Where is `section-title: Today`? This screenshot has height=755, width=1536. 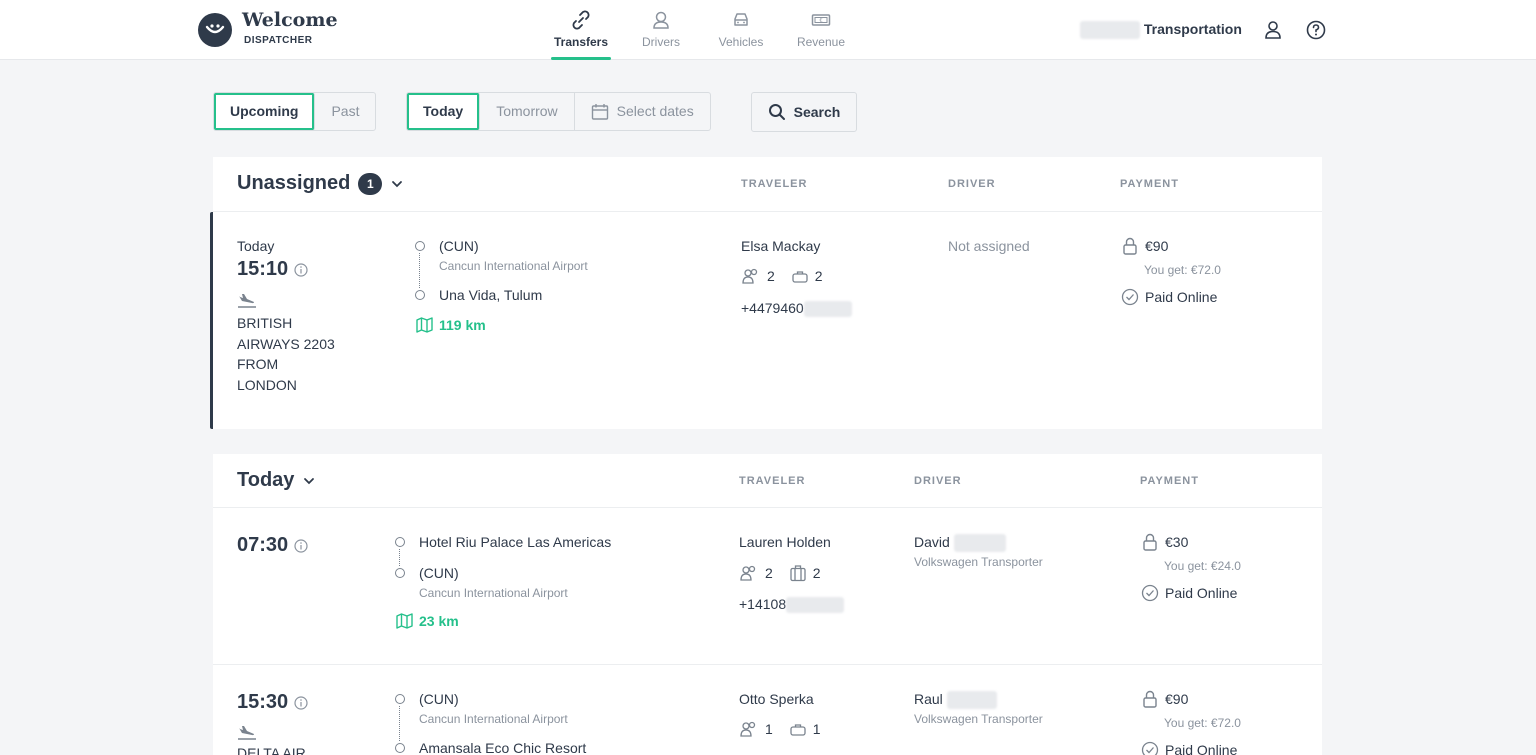 section-title: Today is located at coordinates (276, 480).